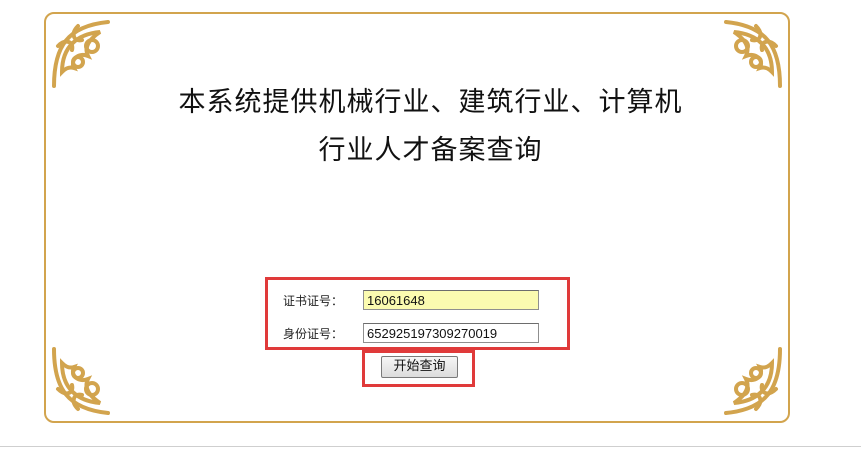 This screenshot has width=861, height=450. Describe the element at coordinates (430, 102) in the screenshot. I see `page-title-line-1: 本系统提供机械行业、建筑行业、计算机` at that location.